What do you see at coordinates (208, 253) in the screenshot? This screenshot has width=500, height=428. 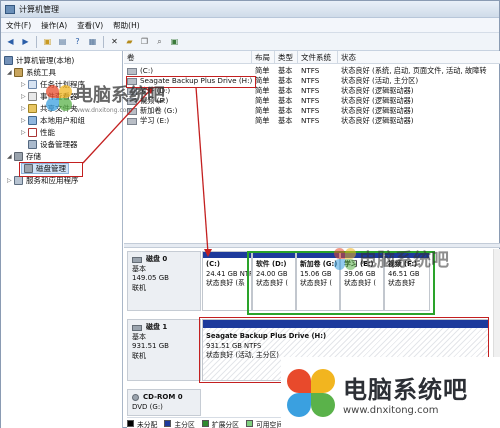 I see `arrow-head` at bounding box center [208, 253].